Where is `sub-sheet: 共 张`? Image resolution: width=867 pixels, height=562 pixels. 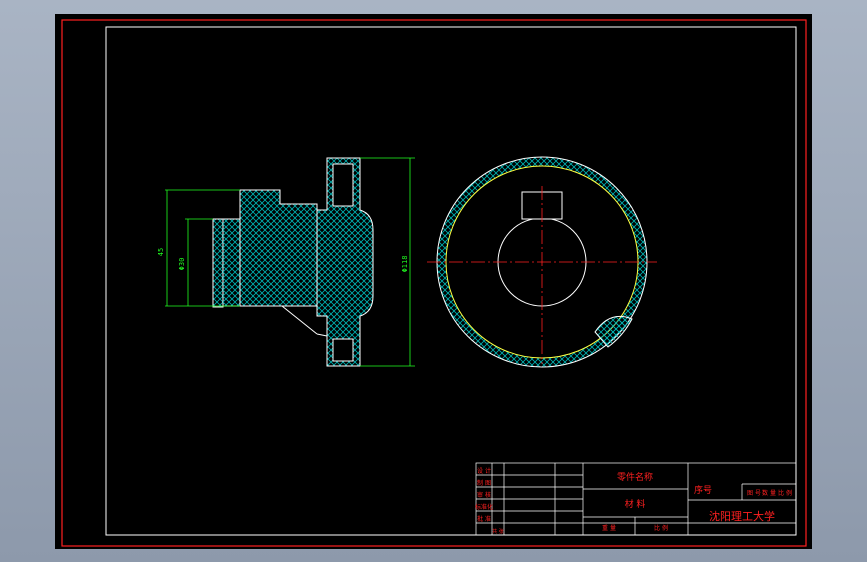
sub-sheet: 共 张 is located at coordinates (498, 531).